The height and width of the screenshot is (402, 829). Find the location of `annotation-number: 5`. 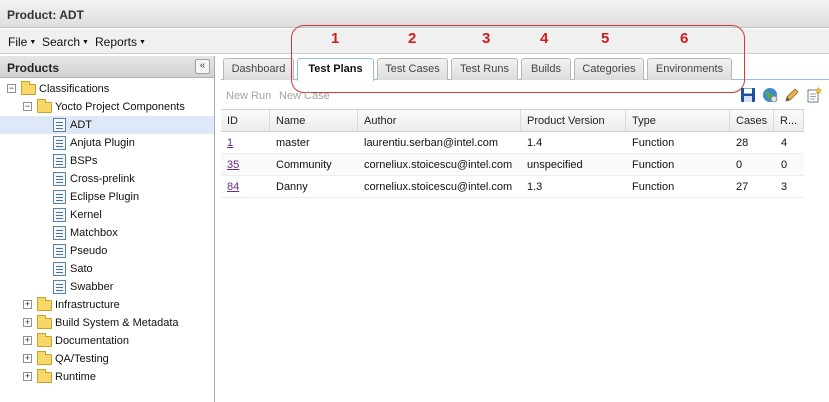

annotation-number: 5 is located at coordinates (605, 38).